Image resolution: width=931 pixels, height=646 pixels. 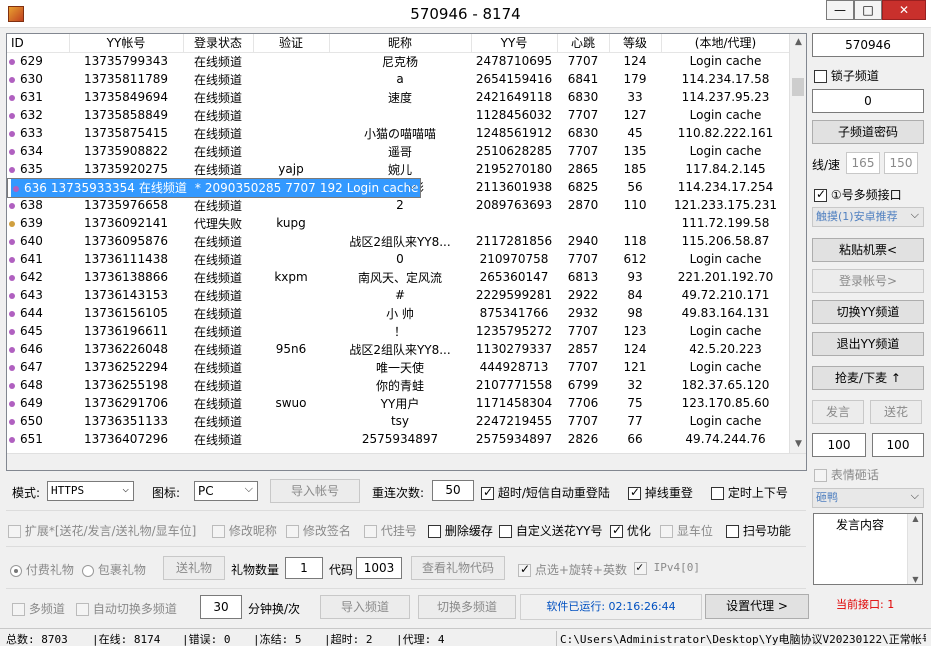 I want to click on custom-flower-check, so click(x=505, y=531).